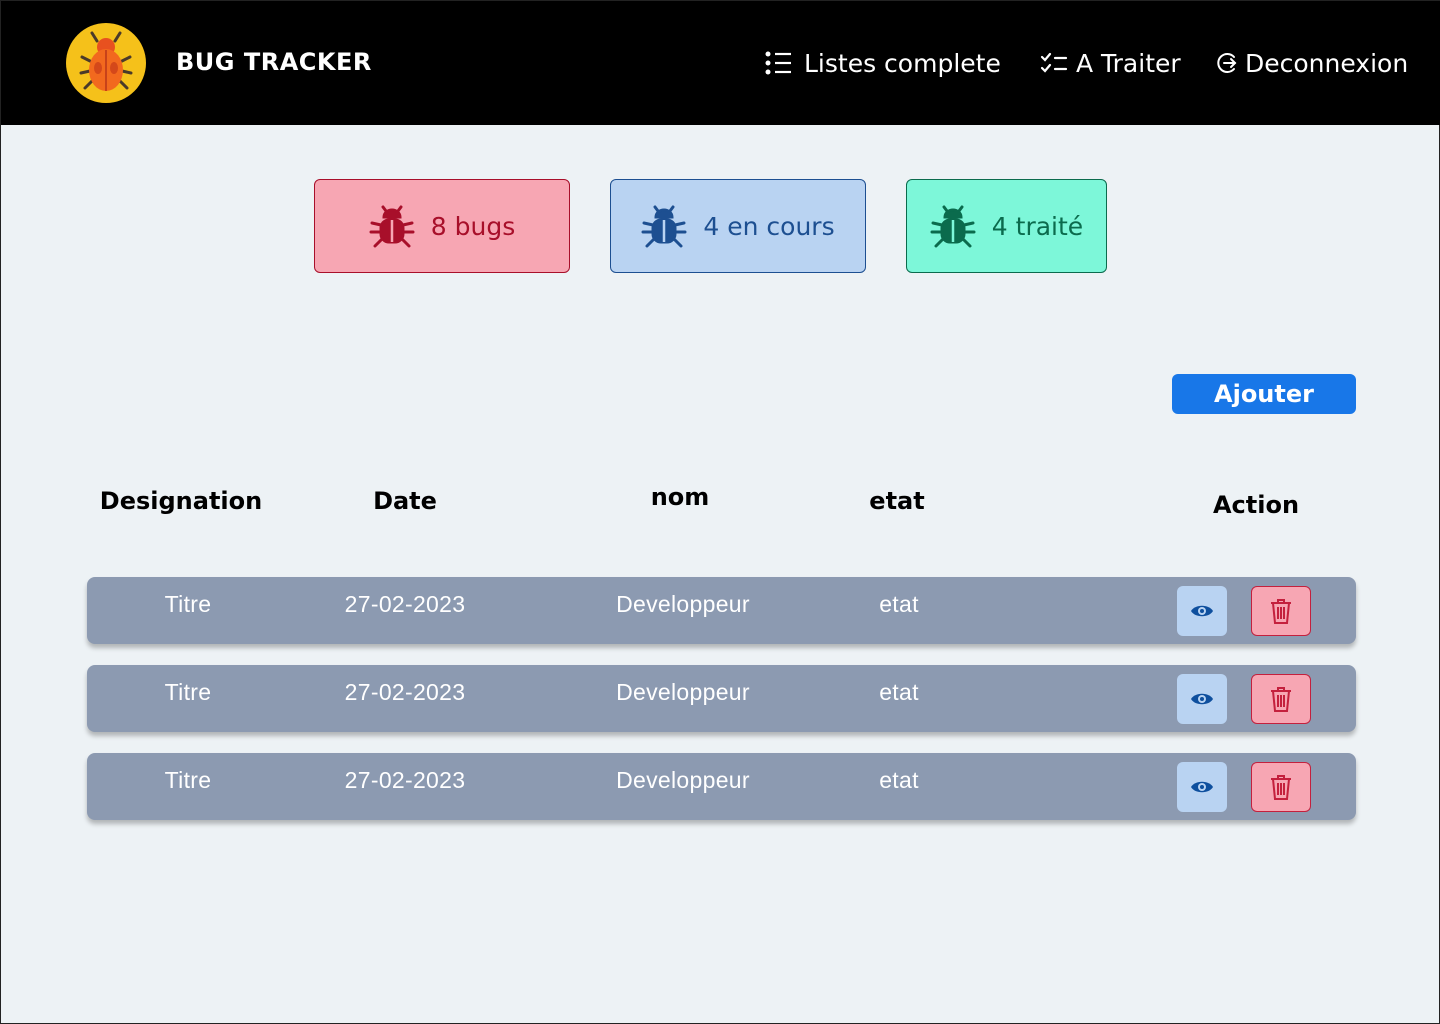  Describe the element at coordinates (1054, 62) in the screenshot. I see `checklist-icon` at that location.